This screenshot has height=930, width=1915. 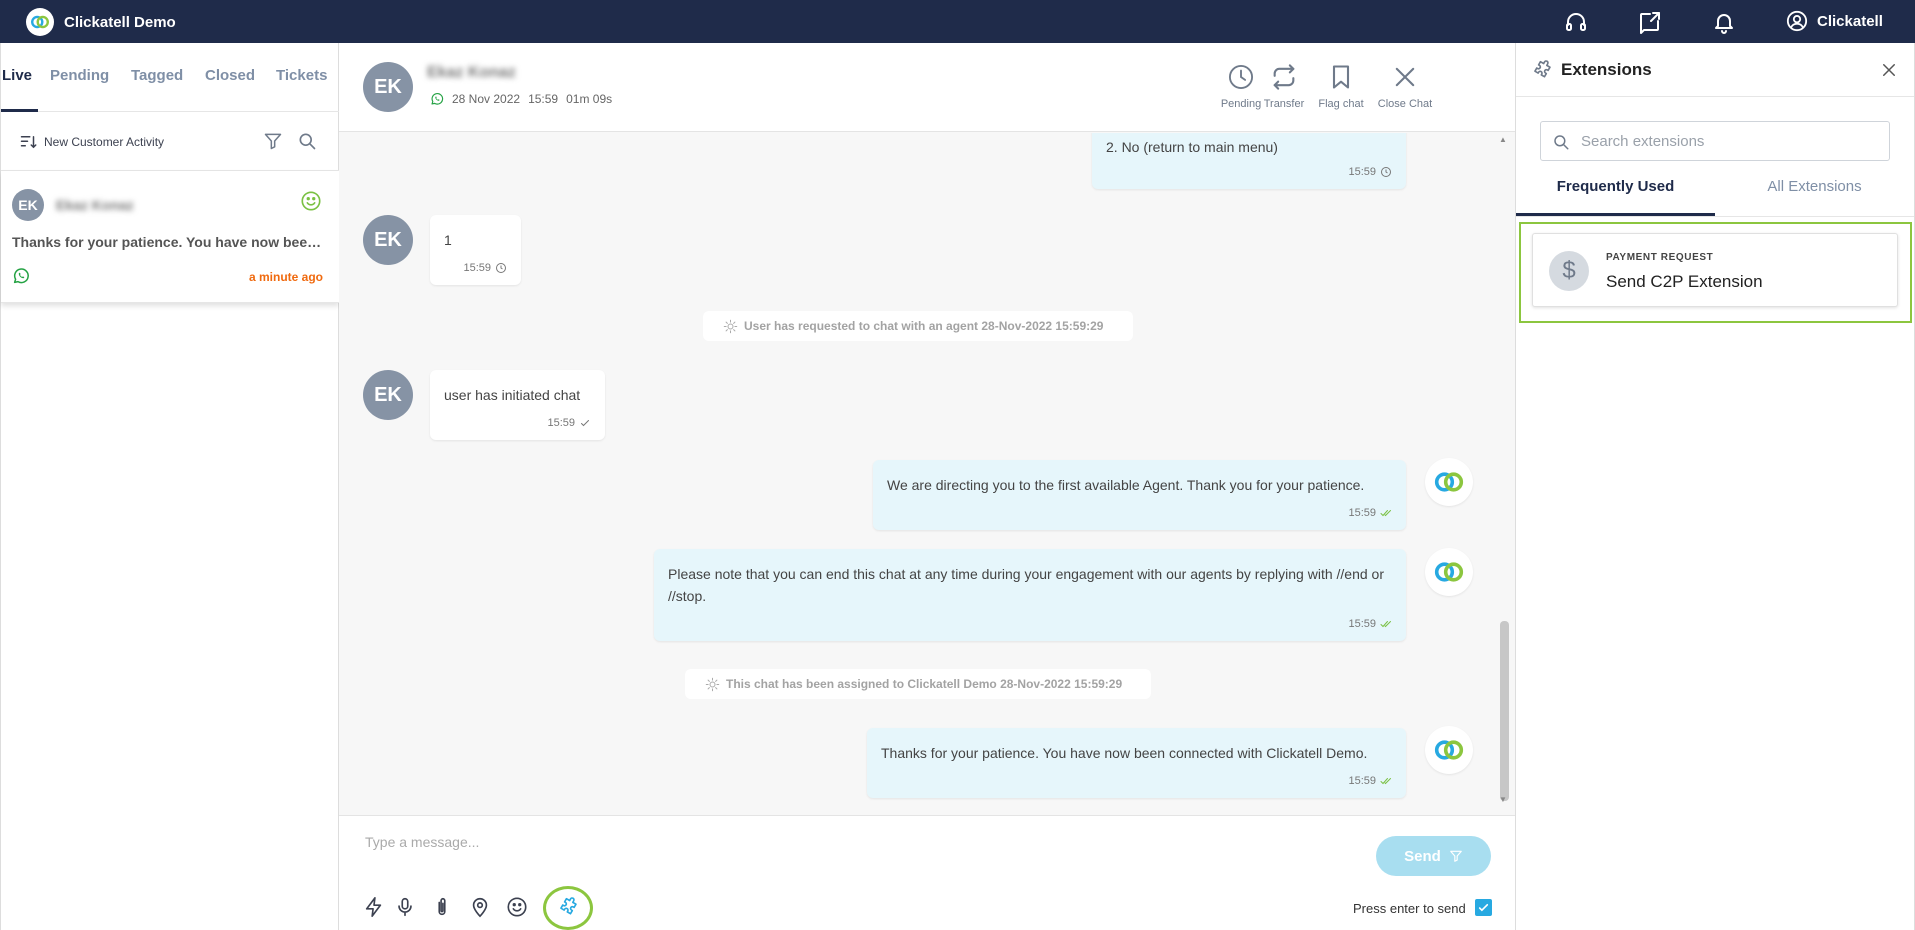 What do you see at coordinates (1850, 21) in the screenshot?
I see `account-name: Clickatell` at bounding box center [1850, 21].